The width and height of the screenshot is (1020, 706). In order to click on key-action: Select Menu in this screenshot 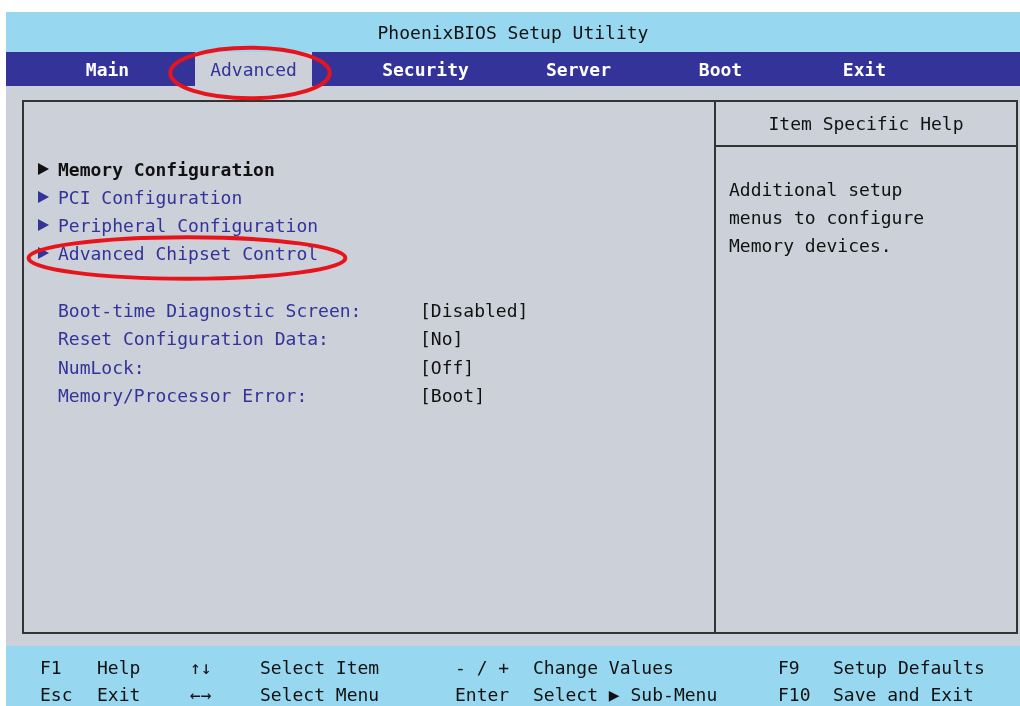, I will do `click(320, 694)`.